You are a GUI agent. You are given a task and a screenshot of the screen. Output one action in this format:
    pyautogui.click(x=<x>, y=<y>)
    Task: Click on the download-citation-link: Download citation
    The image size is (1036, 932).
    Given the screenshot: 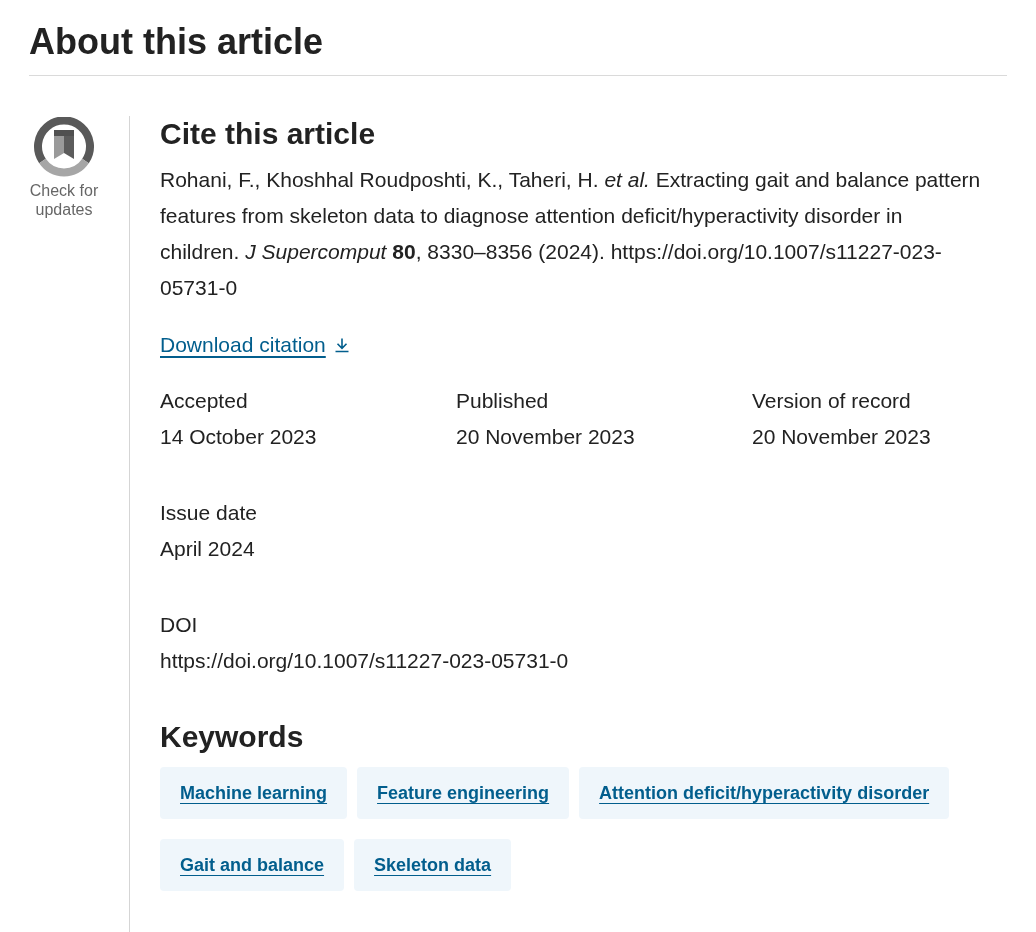 What is the action you would take?
    pyautogui.click(x=255, y=345)
    